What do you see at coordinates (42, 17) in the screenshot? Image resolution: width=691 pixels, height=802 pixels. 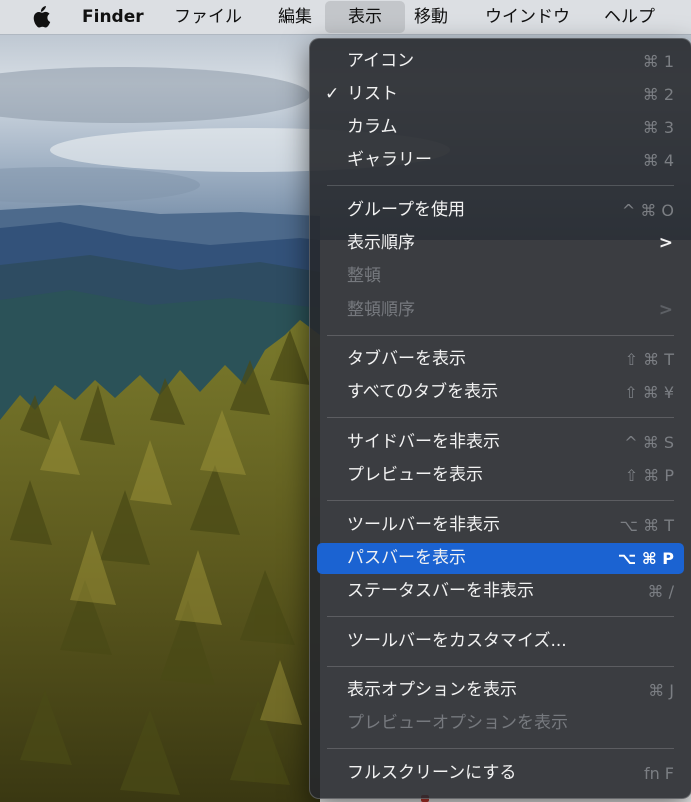 I see `apple-logo-icon` at bounding box center [42, 17].